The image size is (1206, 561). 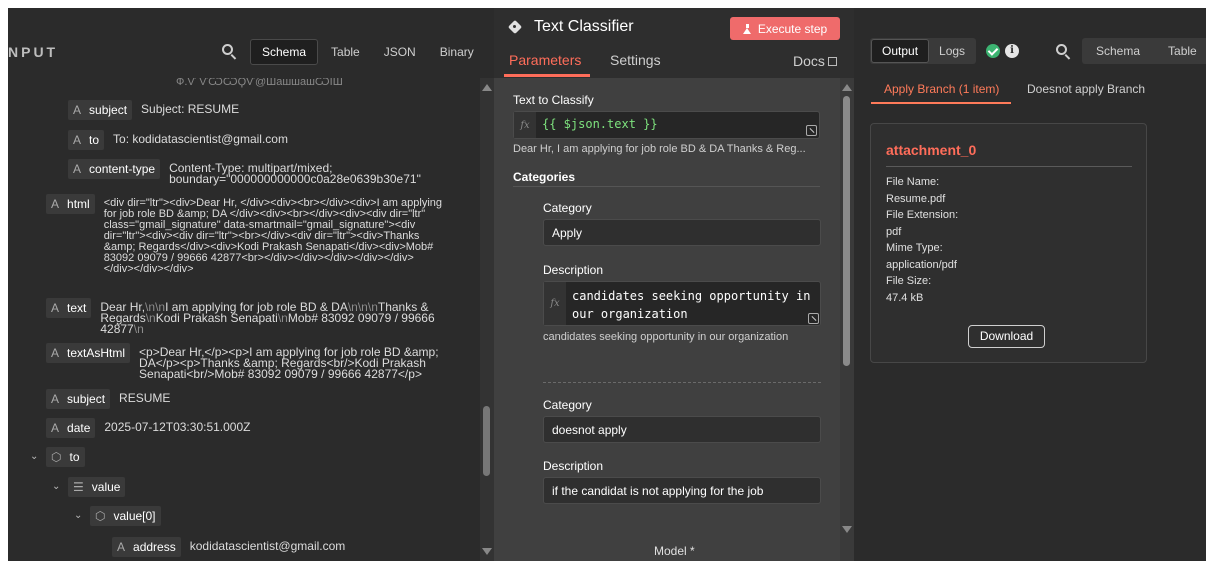 I want to click on tab-doesnot-apply-branch: Doesnot apply Branch, so click(x=1086, y=89).